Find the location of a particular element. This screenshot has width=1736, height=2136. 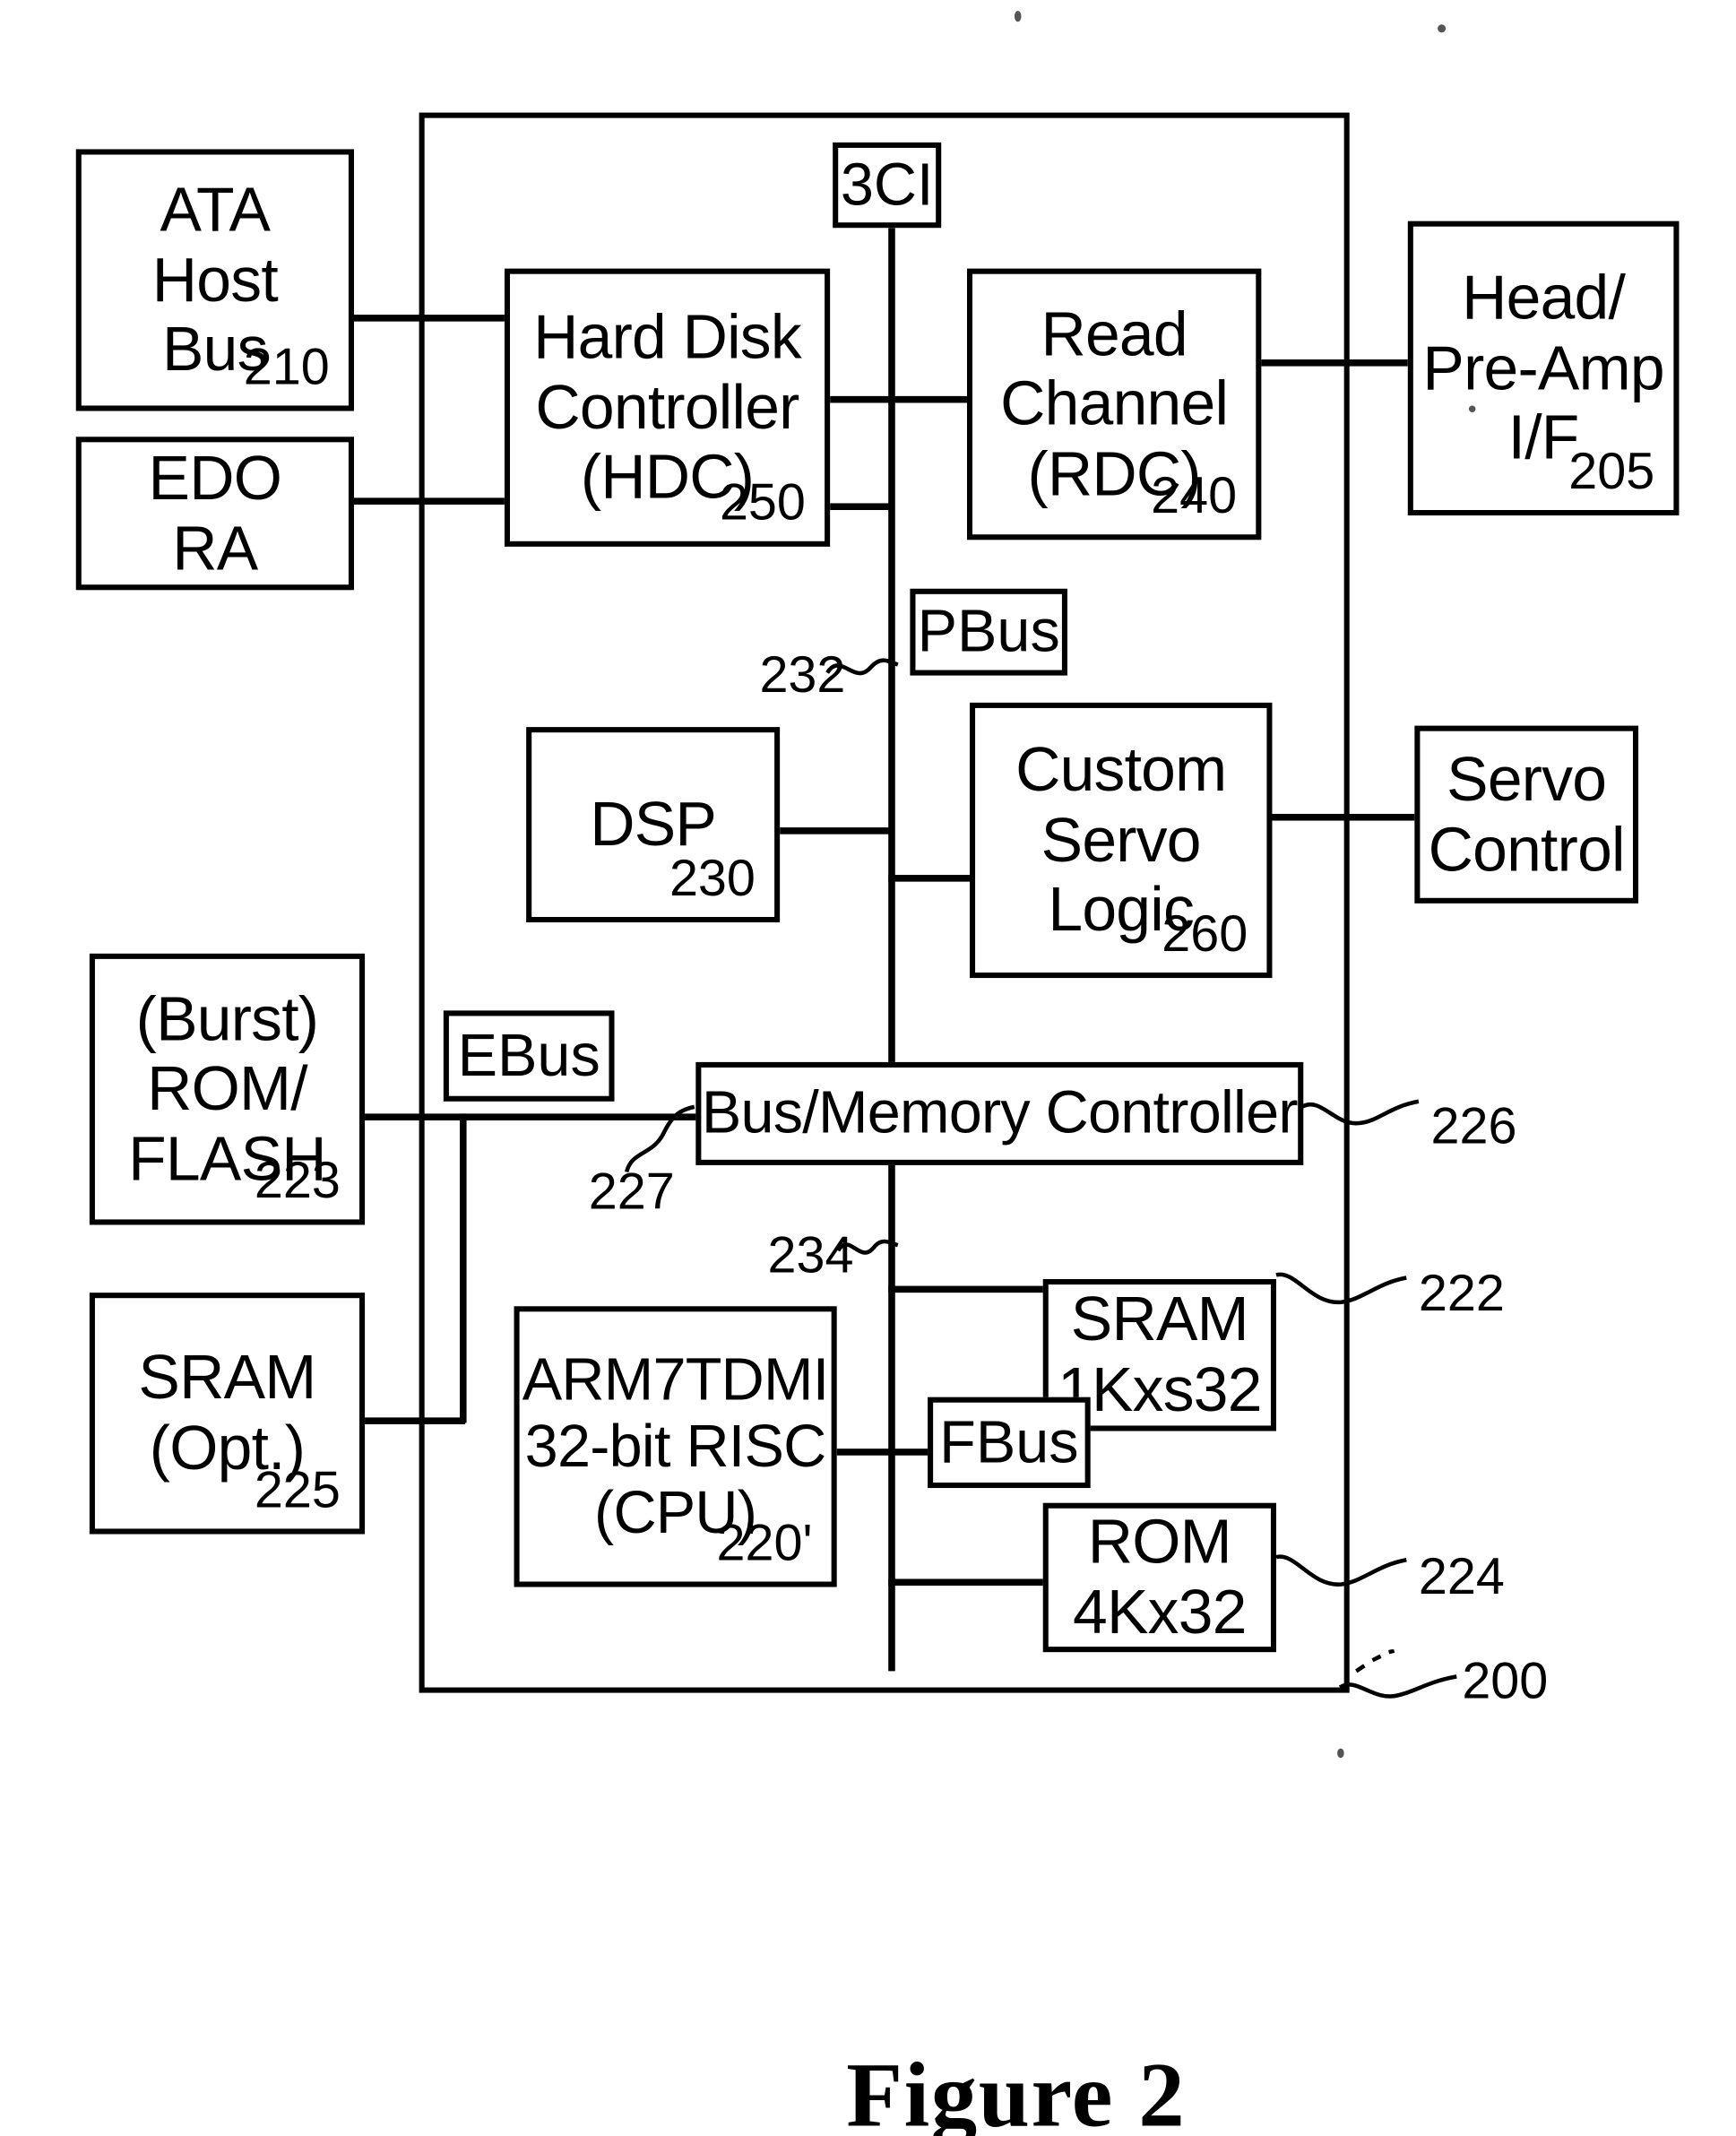

ref-200: 200 is located at coordinates (1505, 1682).